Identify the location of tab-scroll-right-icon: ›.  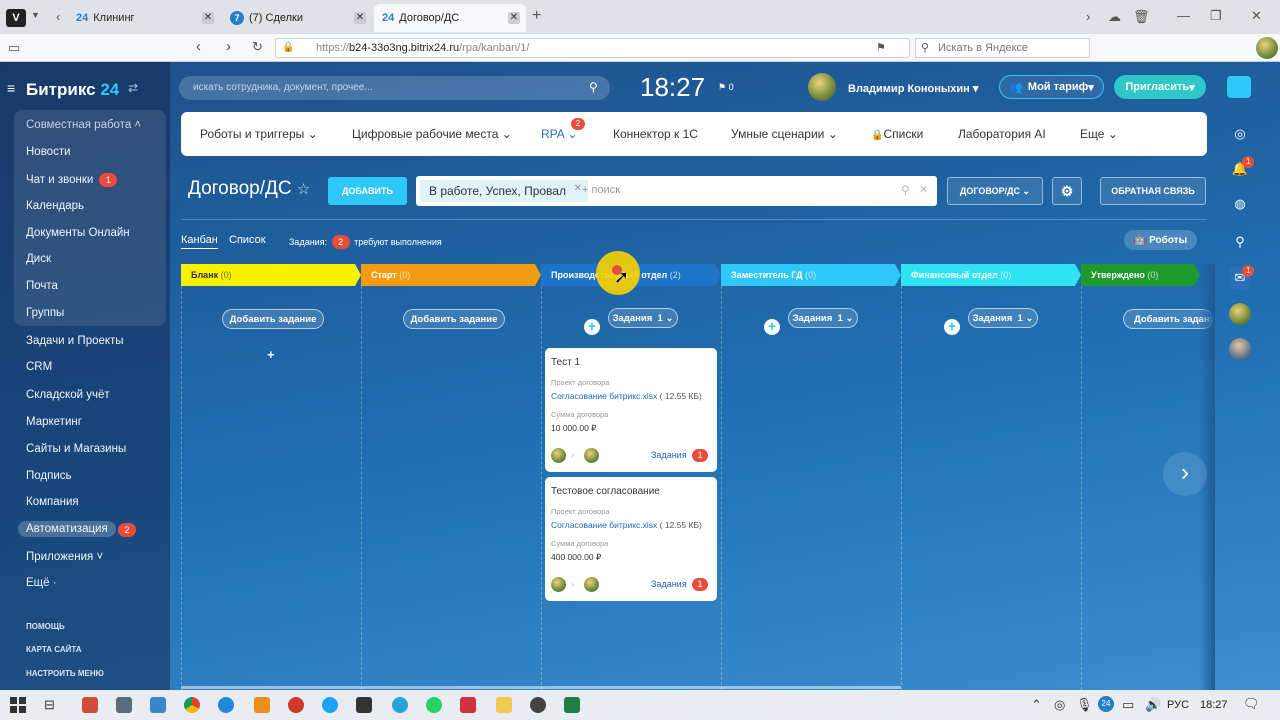
(1088, 16).